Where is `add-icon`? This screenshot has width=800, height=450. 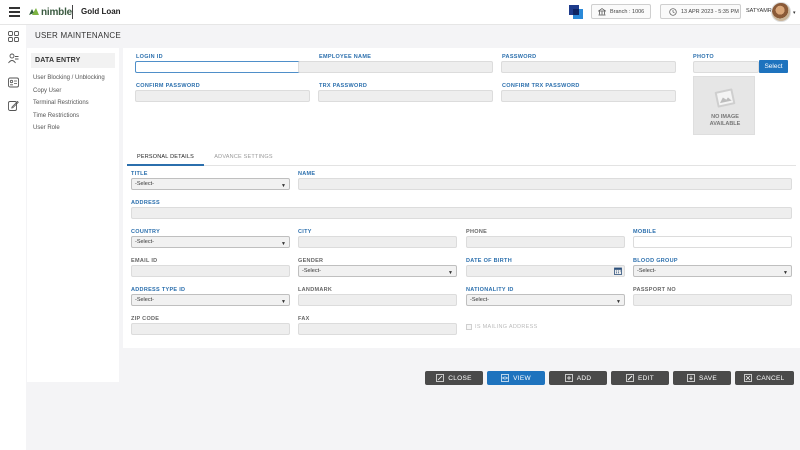 add-icon is located at coordinates (568, 378).